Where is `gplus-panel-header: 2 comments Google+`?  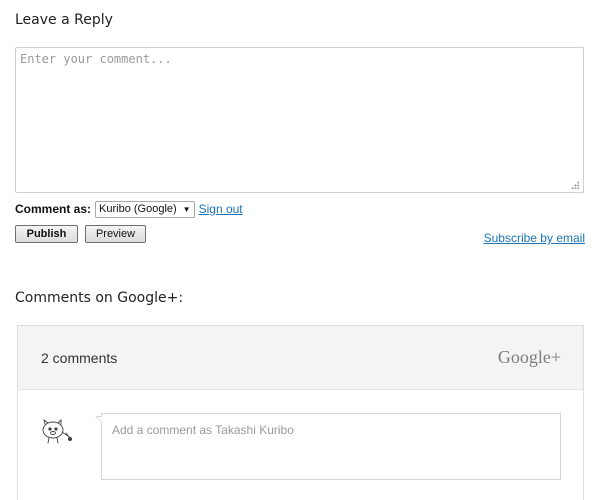 gplus-panel-header: 2 comments Google+ is located at coordinates (300, 358).